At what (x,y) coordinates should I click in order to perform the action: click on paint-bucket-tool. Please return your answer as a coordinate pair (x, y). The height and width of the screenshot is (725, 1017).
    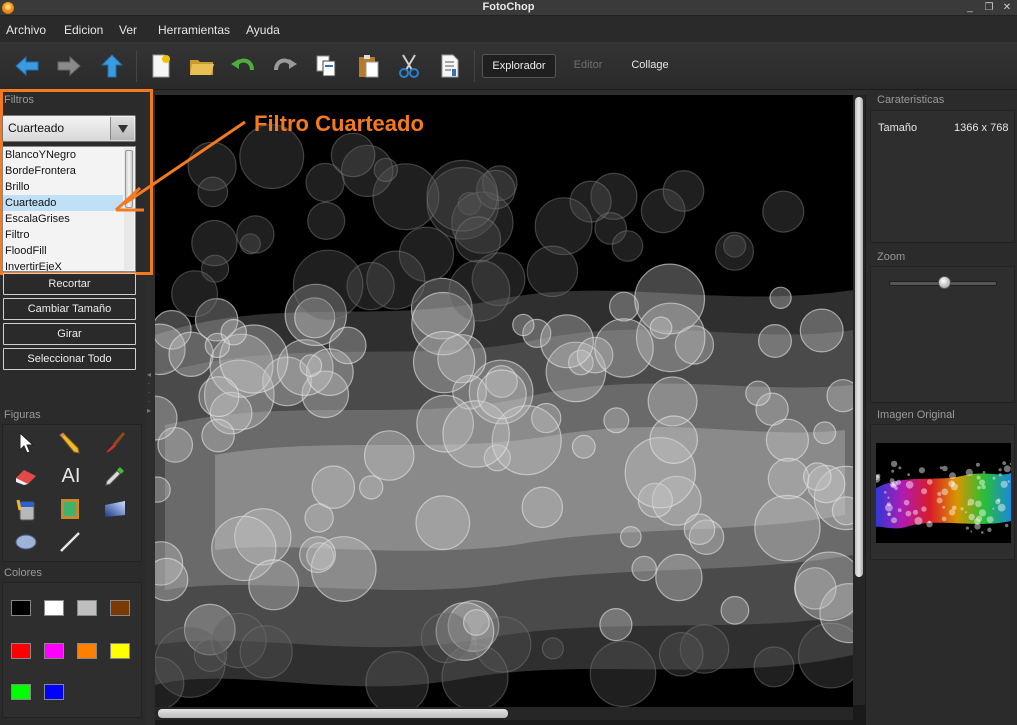
    Looking at the image, I should click on (26, 509).